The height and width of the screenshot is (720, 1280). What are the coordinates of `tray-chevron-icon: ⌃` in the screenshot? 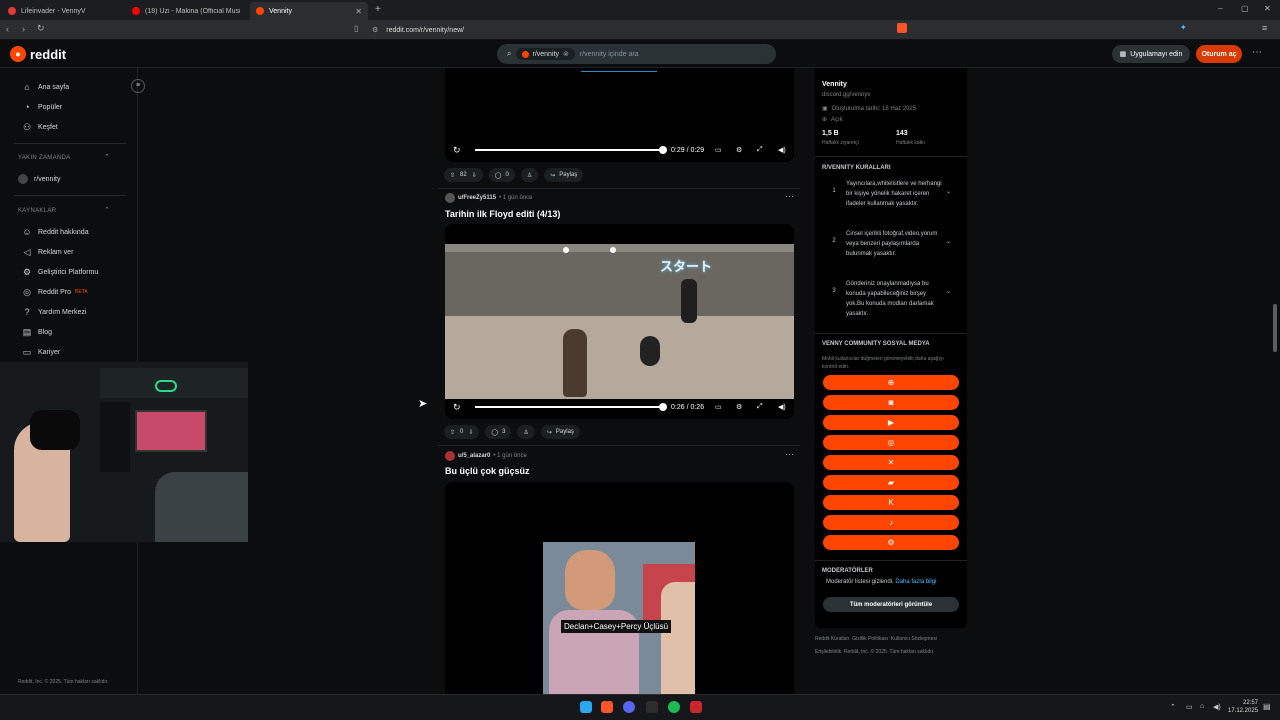 It's located at (1173, 707).